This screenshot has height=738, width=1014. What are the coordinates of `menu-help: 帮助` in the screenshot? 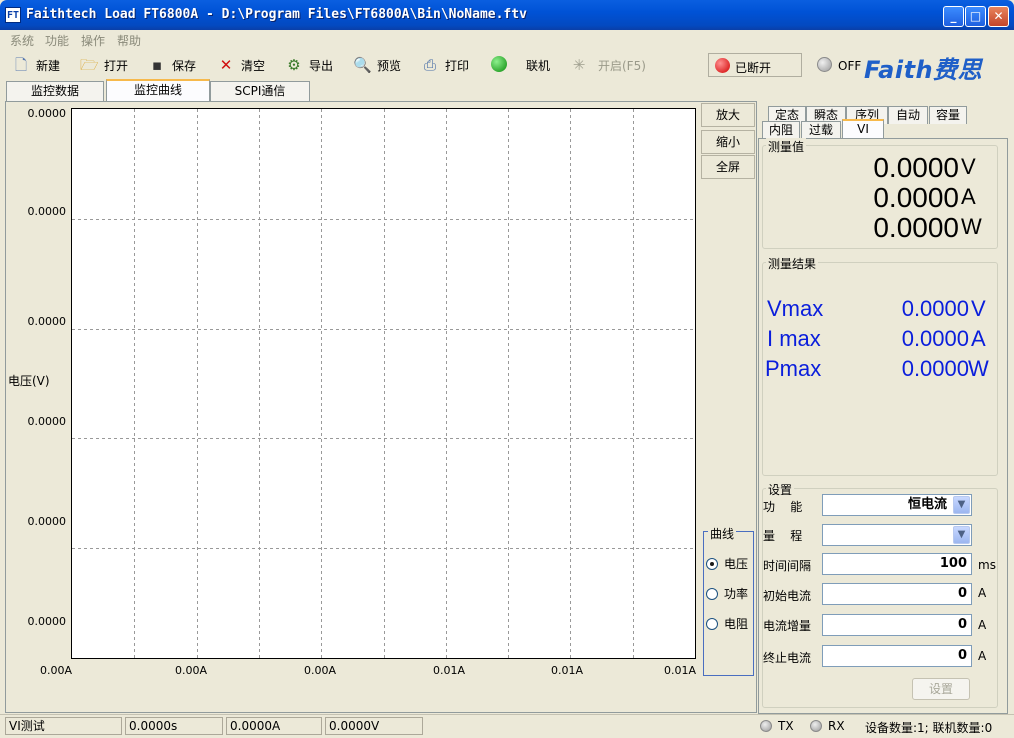 It's located at (129, 40).